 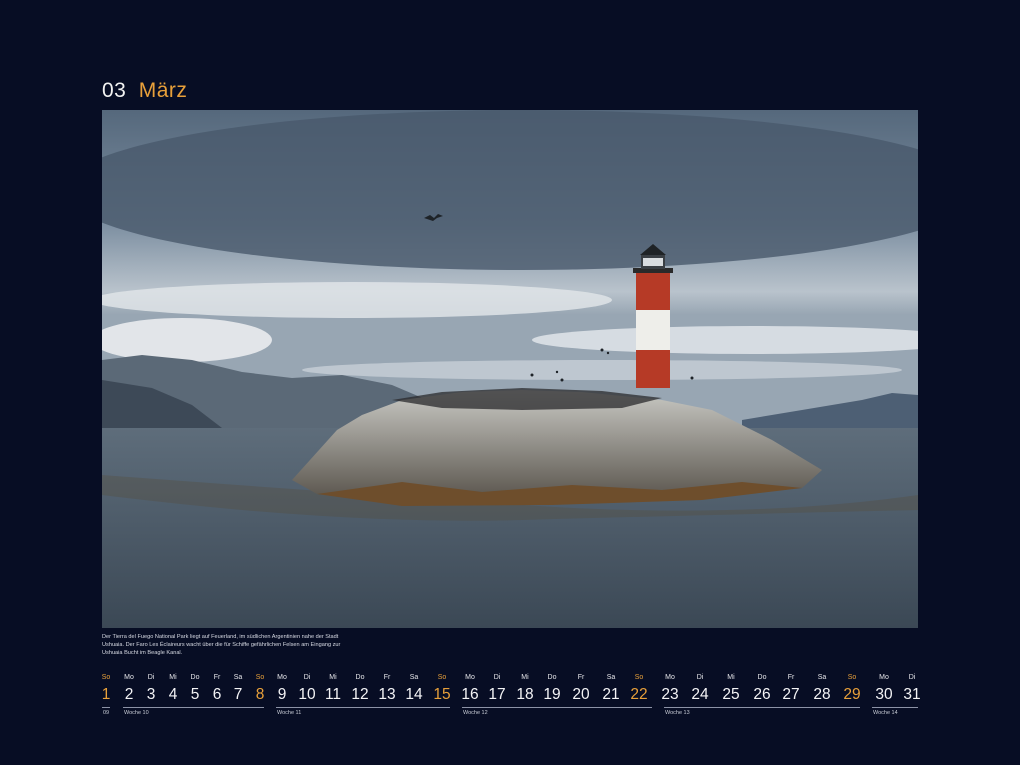 I want to click on day-number: 3, so click(x=151, y=694).